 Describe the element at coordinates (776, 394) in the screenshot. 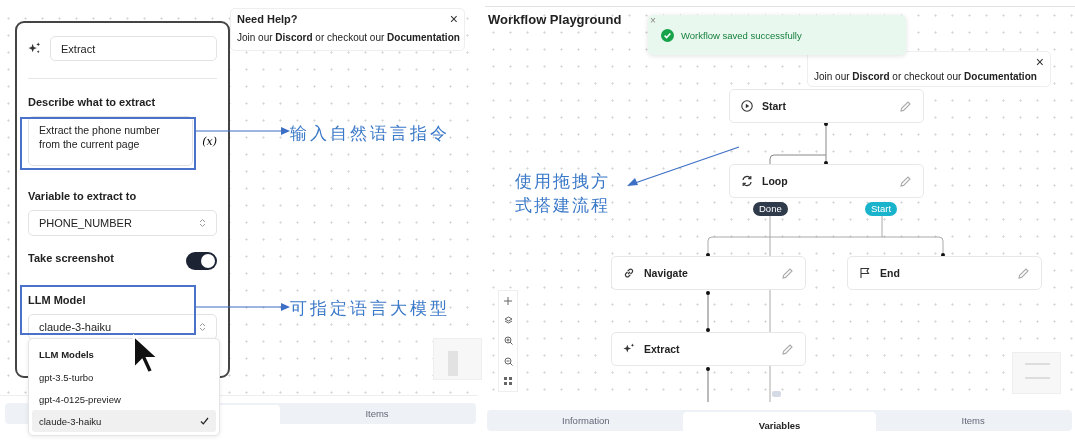

I see `resize-handle` at that location.